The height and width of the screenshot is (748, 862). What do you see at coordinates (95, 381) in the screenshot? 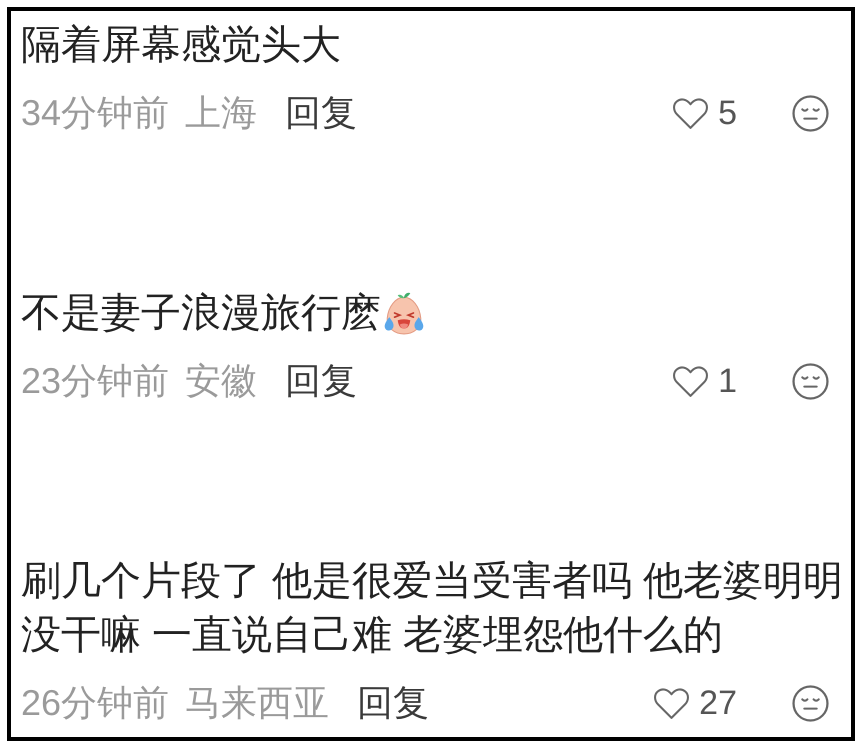
I see `comment-time: 23分钟前` at bounding box center [95, 381].